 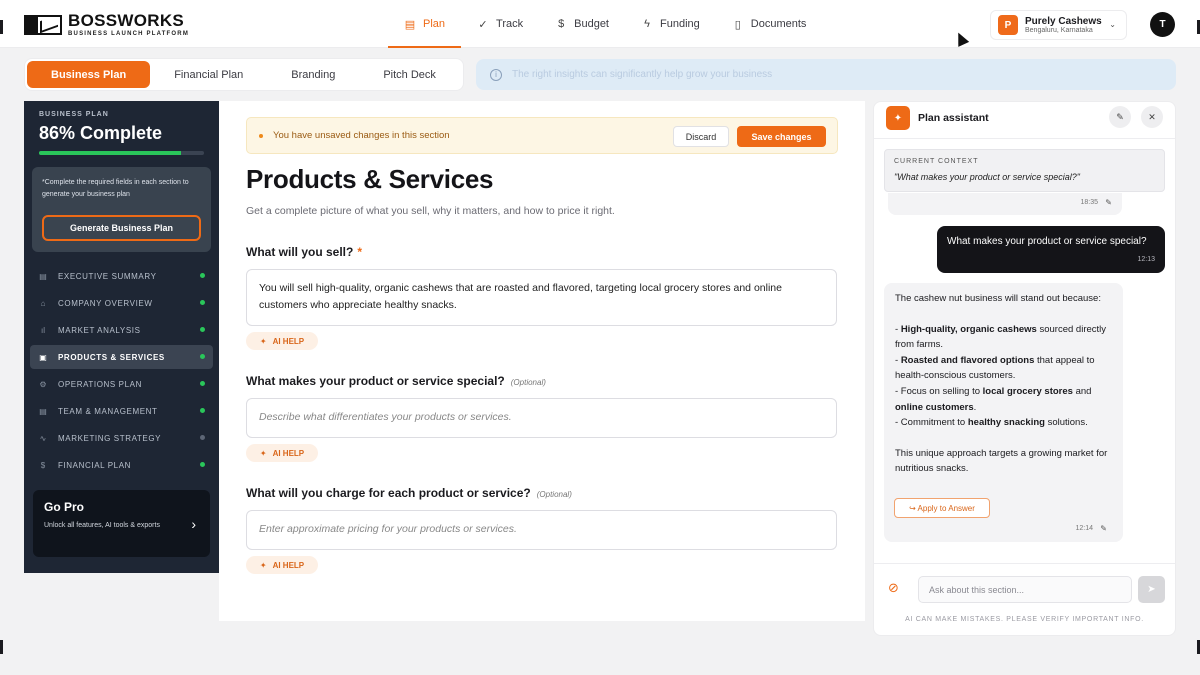 I want to click on dollar-icon: $, so click(x=561, y=24).